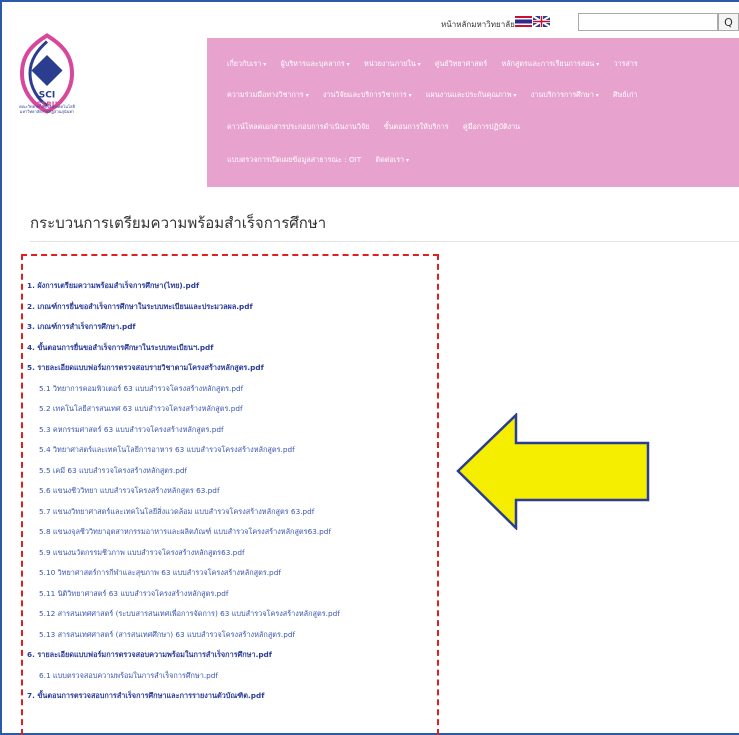 The height and width of the screenshot is (735, 739). What do you see at coordinates (298, 126) in the screenshot?
I see `menu-item-research-docs: ดาวน์โหลดเอกสารประกอบการดำเนินงานวิจัย` at bounding box center [298, 126].